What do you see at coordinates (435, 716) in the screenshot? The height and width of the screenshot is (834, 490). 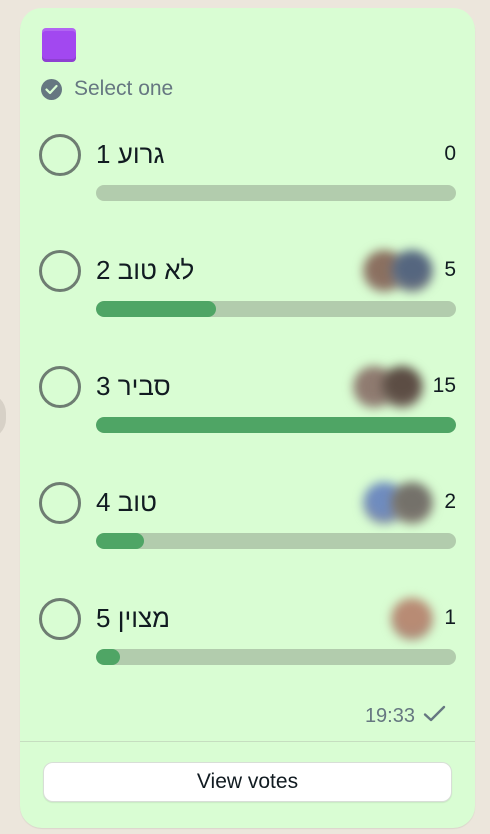 I see `check-icon` at bounding box center [435, 716].